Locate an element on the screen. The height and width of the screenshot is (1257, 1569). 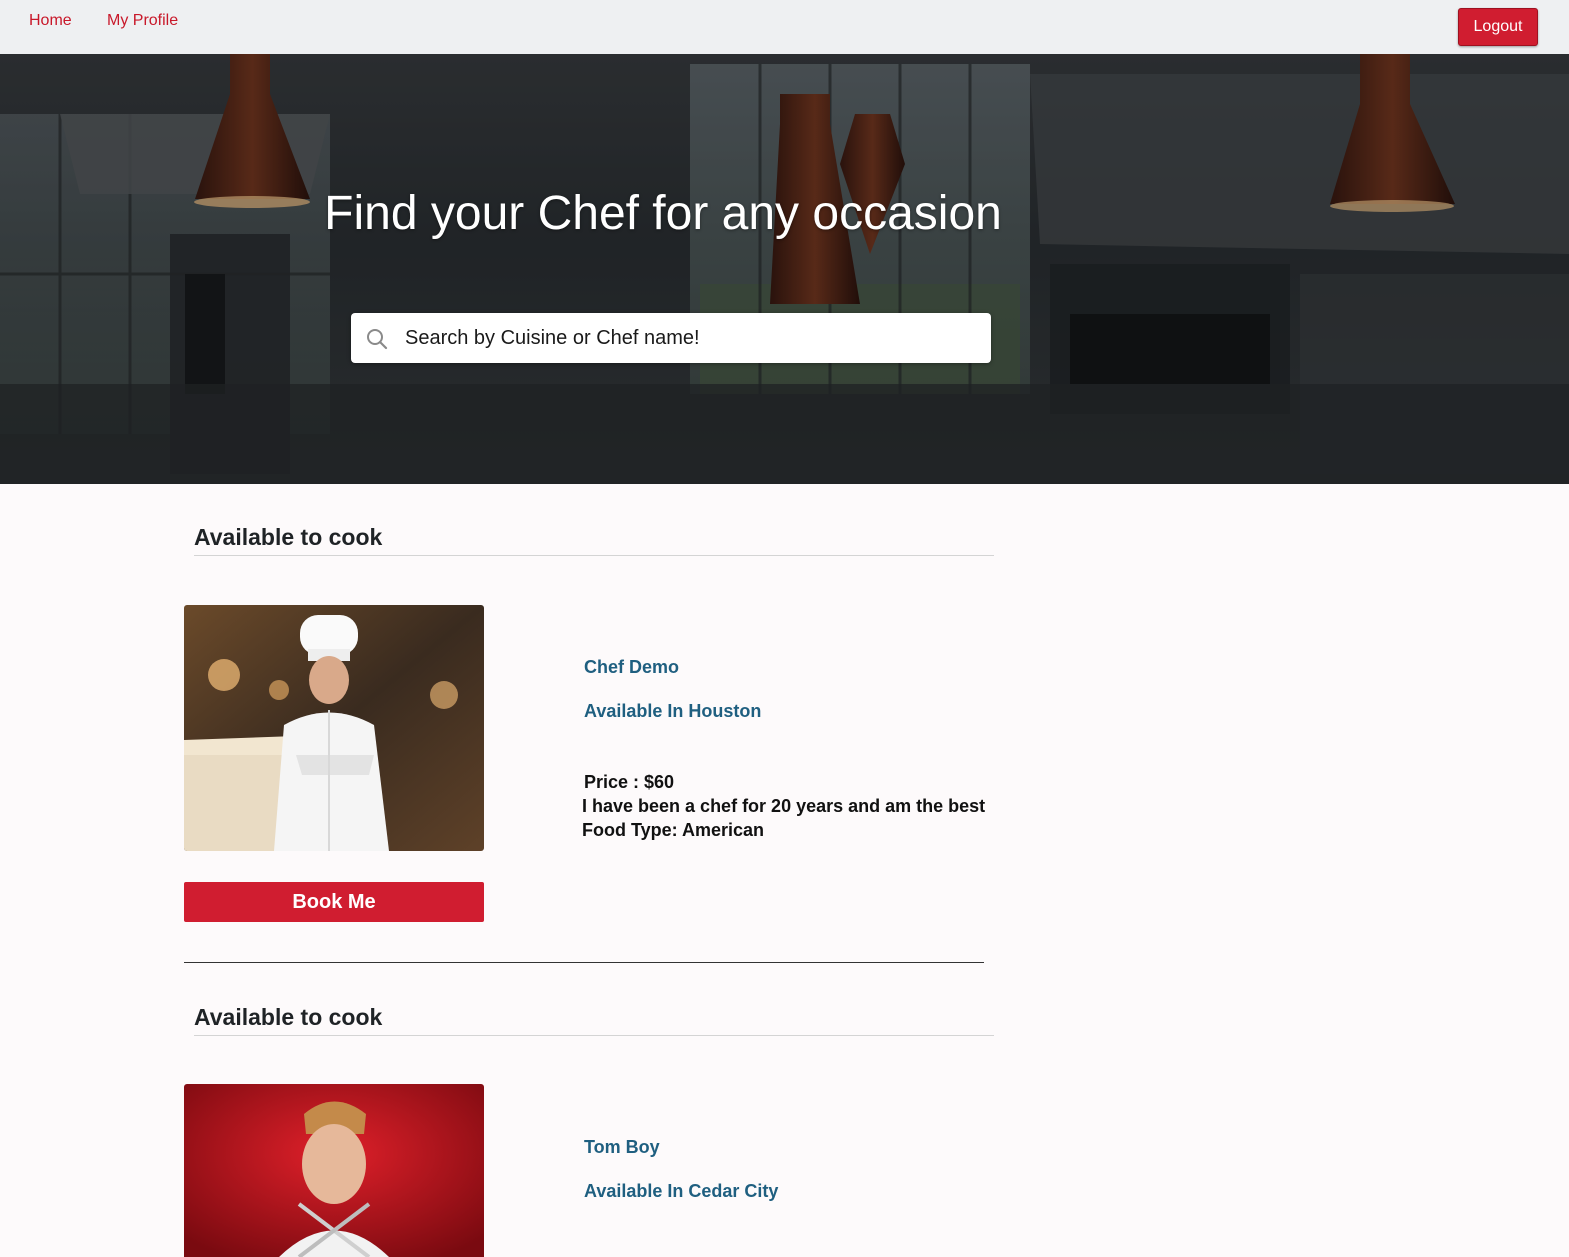
chef-price: Price : $60 is located at coordinates (629, 782).